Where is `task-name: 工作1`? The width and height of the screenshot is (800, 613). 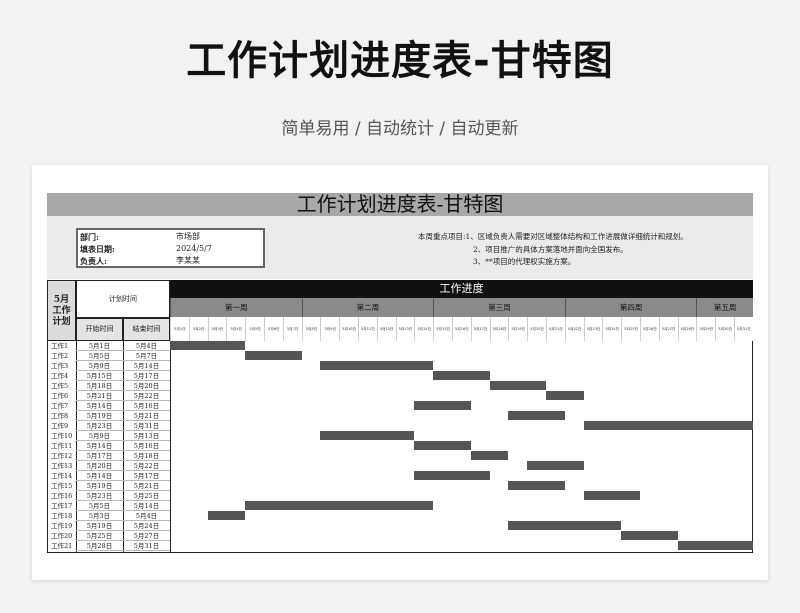
task-name: 工作1 is located at coordinates (60, 346).